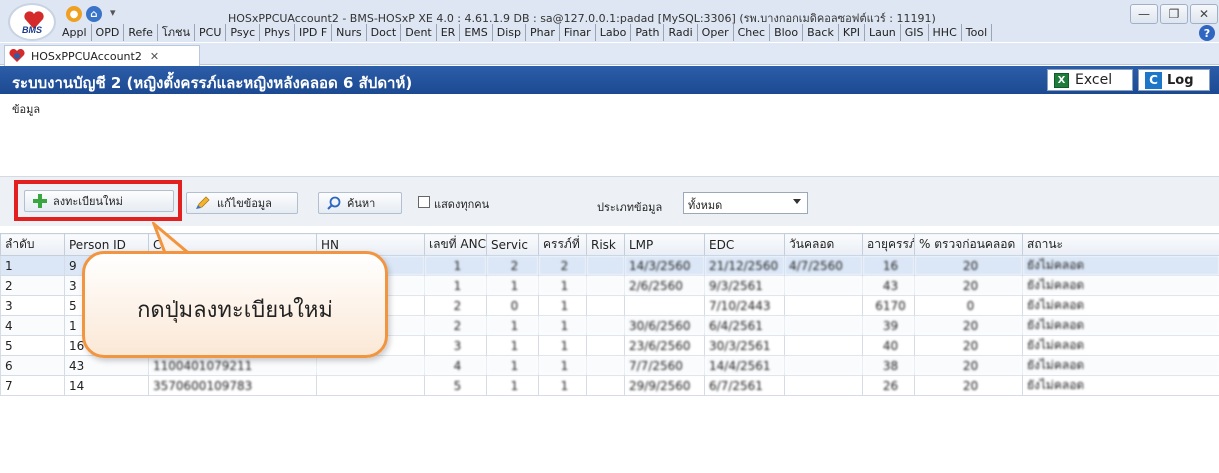 The width and height of the screenshot is (1219, 473). I want to click on table-cell: 5, so click(32, 345).